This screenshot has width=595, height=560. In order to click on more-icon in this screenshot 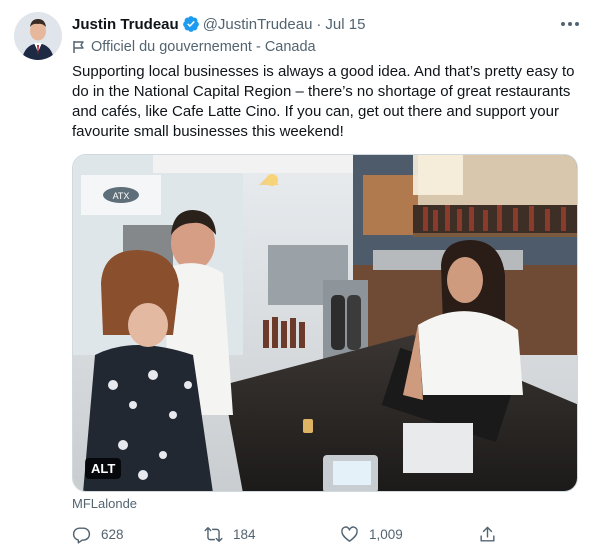, I will do `click(570, 24)`.